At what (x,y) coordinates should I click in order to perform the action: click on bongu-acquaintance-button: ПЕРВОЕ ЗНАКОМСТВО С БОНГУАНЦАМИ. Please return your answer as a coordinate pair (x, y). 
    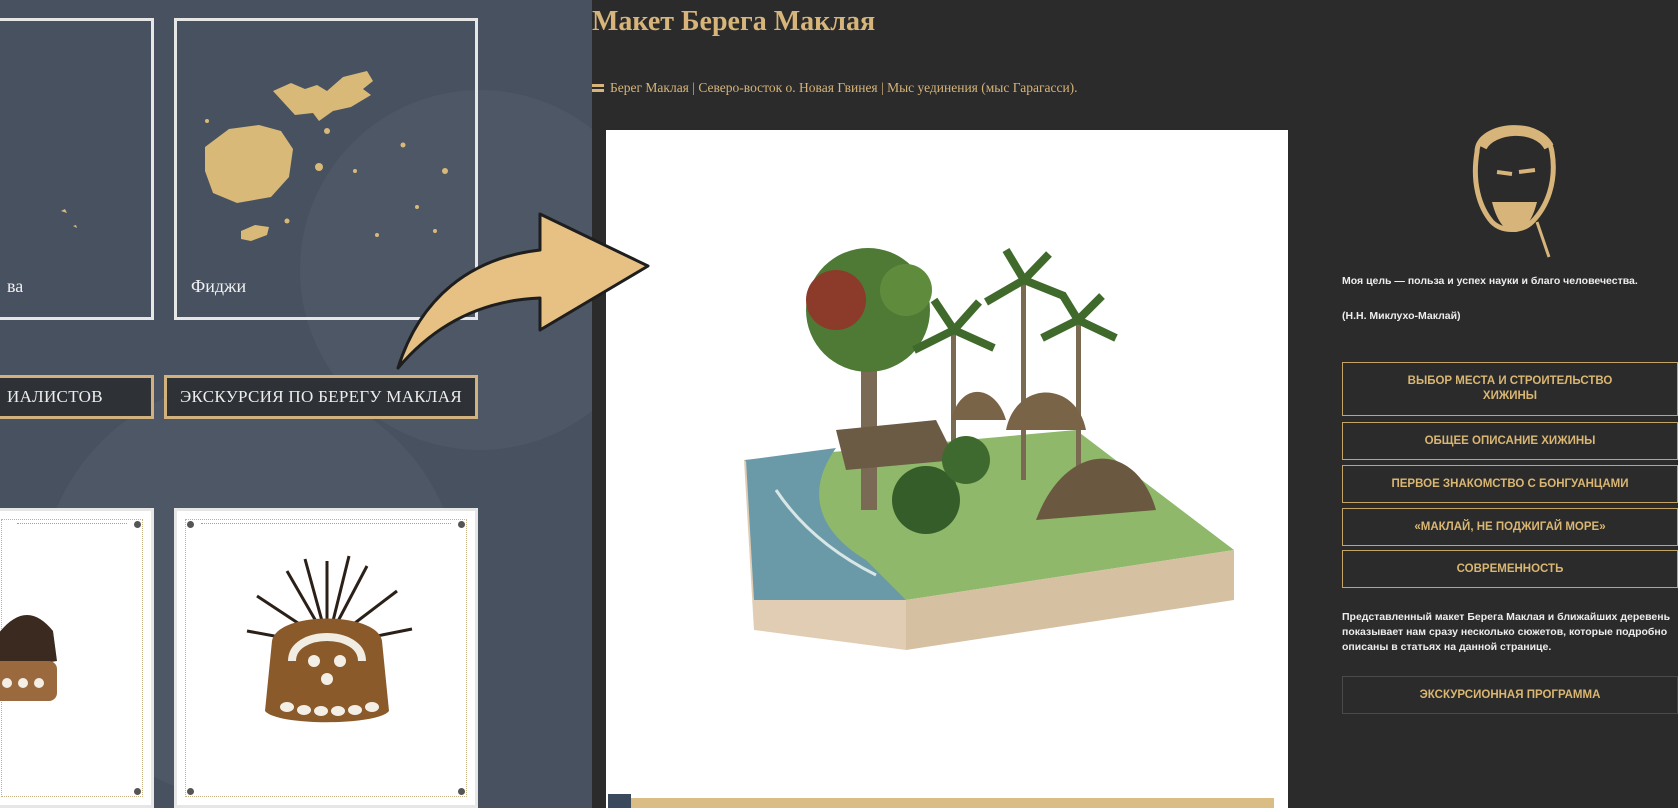
    Looking at the image, I should click on (1510, 484).